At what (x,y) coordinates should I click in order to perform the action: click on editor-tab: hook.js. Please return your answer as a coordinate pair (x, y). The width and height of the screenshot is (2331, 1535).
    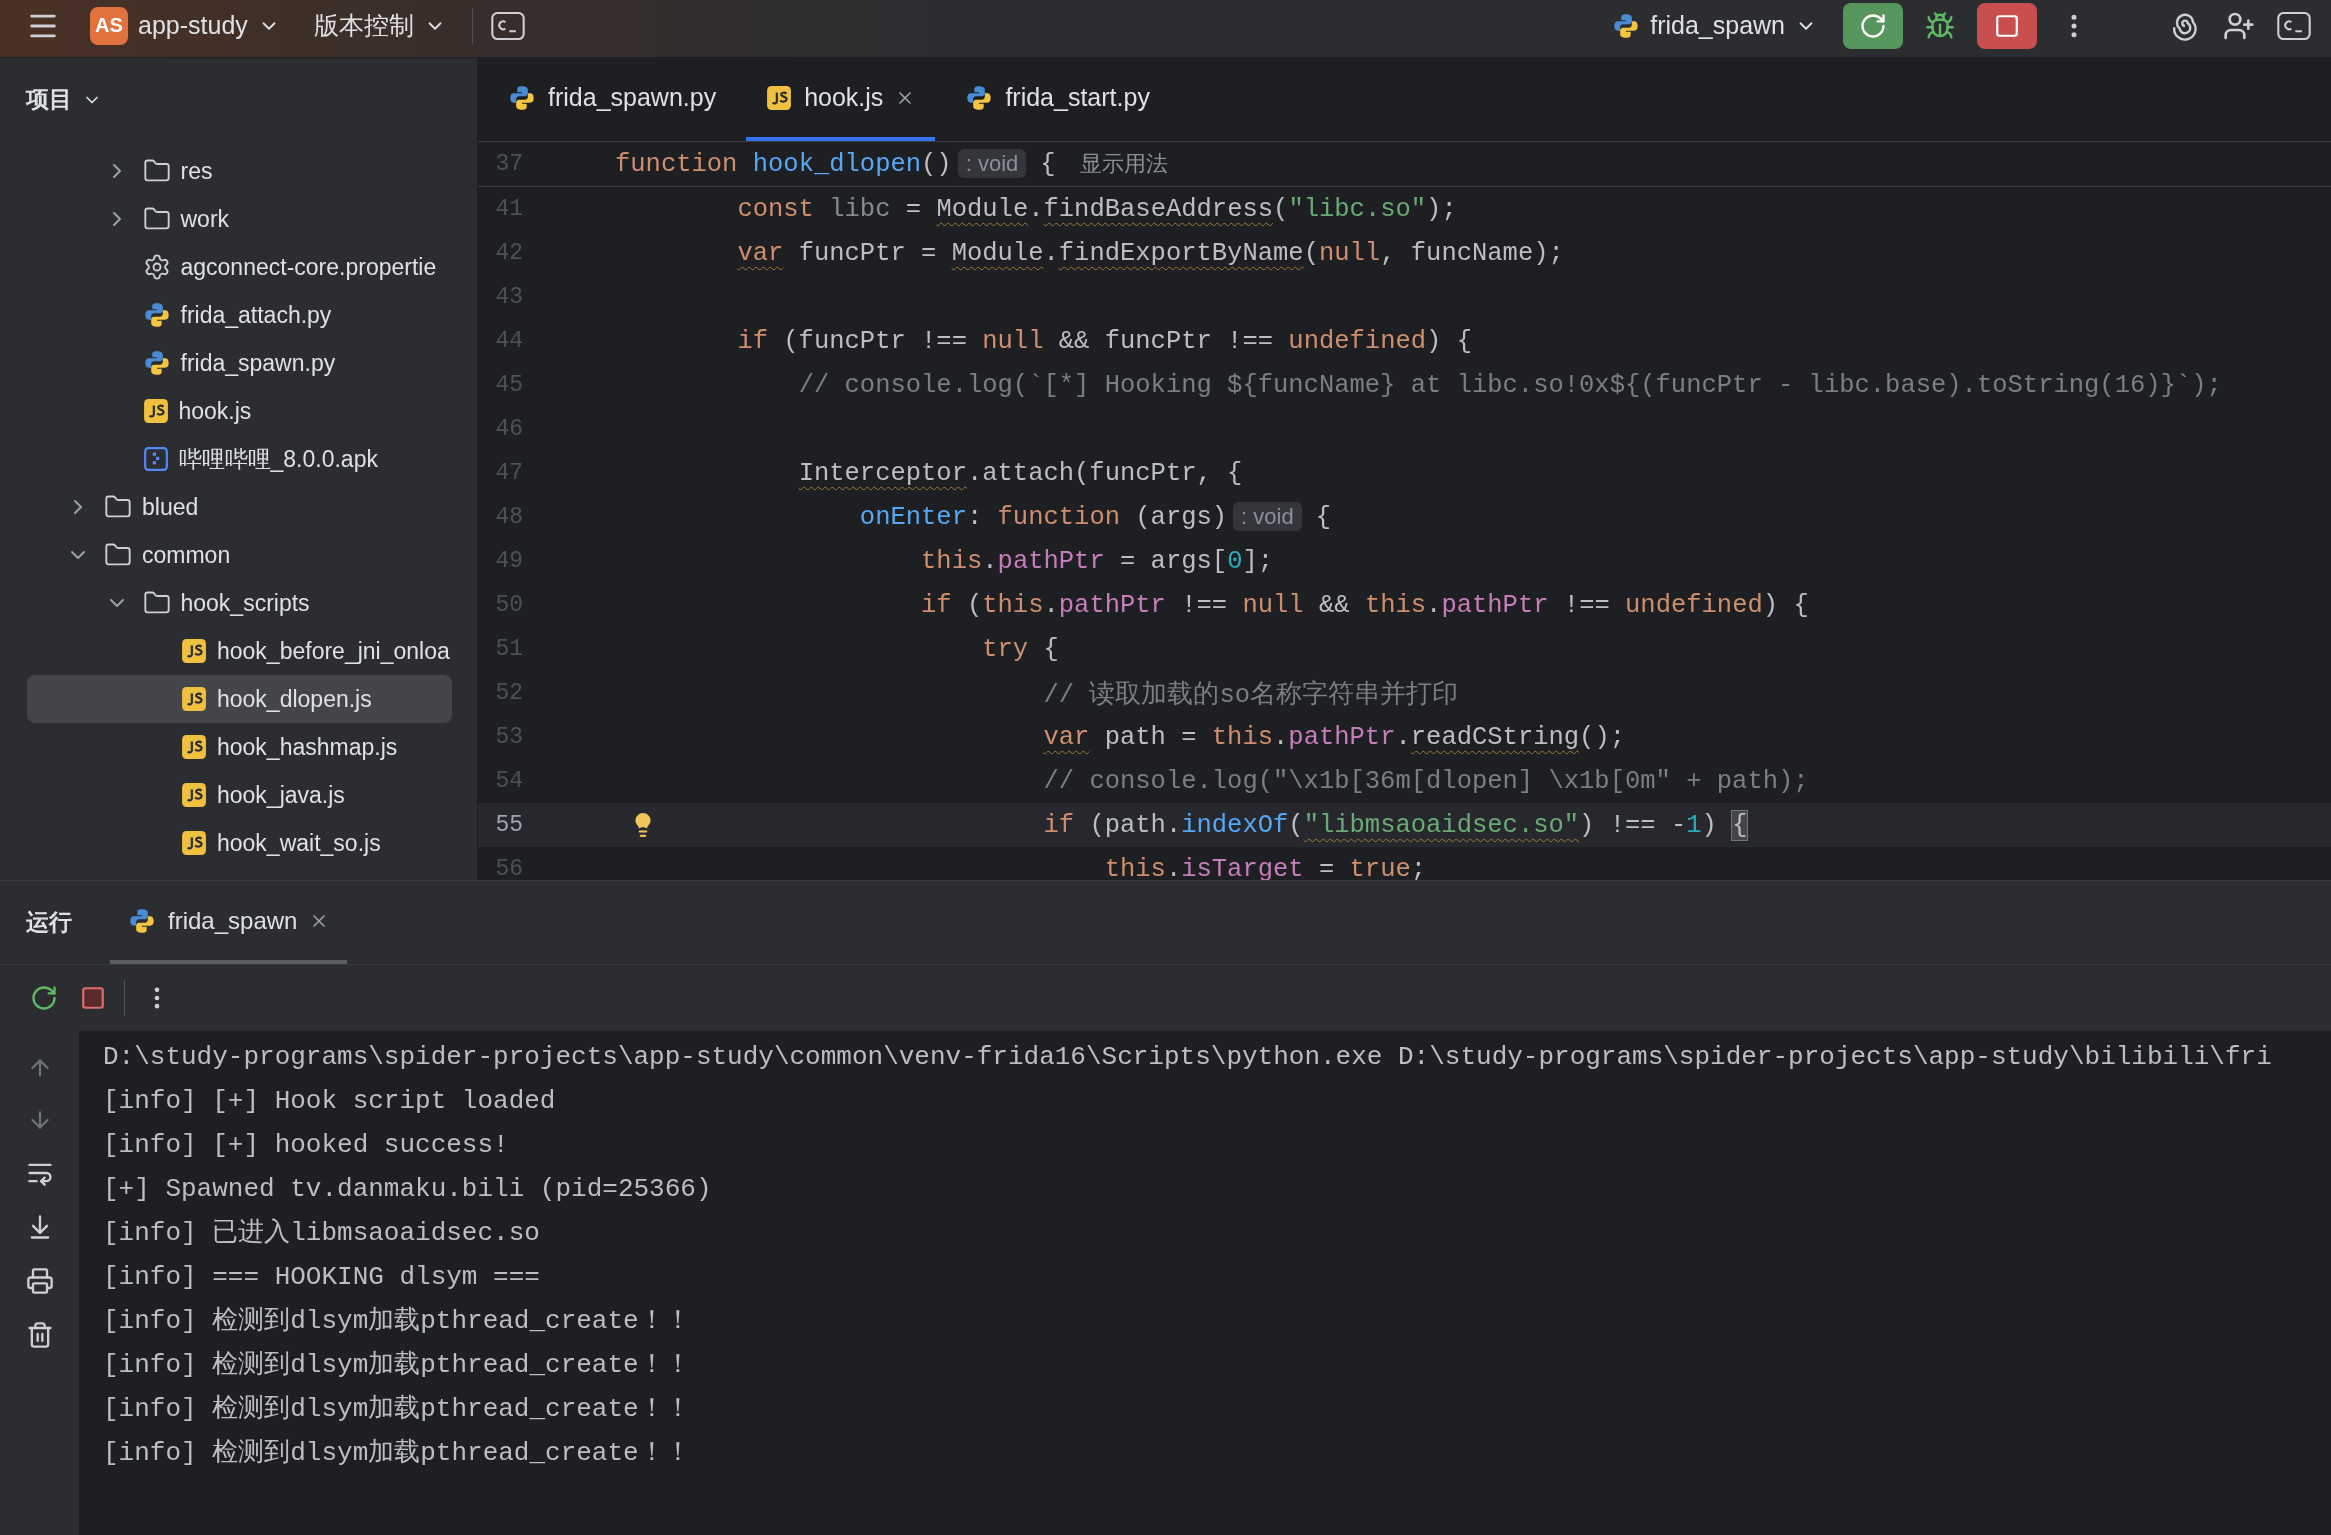
    Looking at the image, I should click on (841, 99).